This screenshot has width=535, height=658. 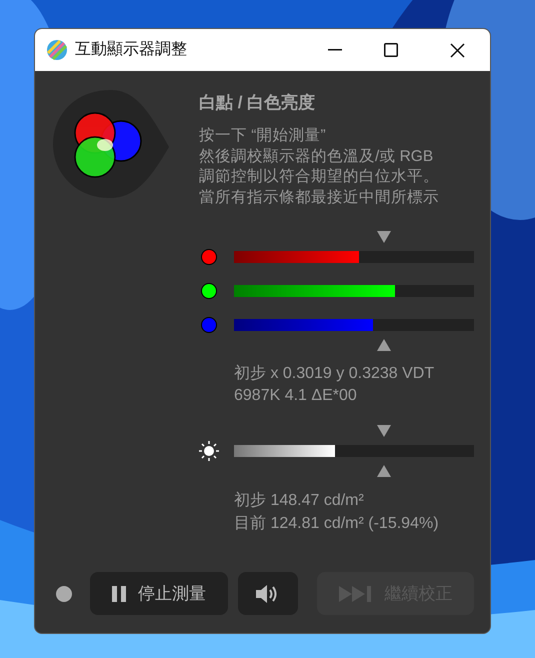 What do you see at coordinates (319, 177) in the screenshot?
I see `instruction-text: 調節控制以符合期望的白位水平。` at bounding box center [319, 177].